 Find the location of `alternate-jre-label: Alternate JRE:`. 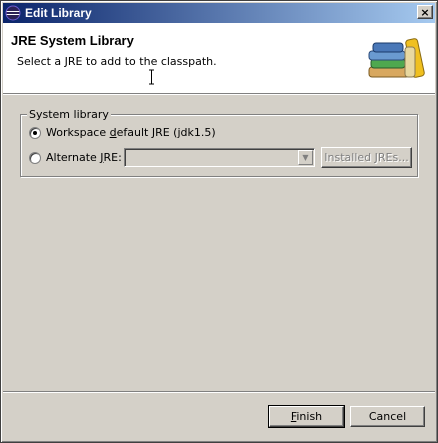

alternate-jre-label: Alternate JRE: is located at coordinates (84, 157).